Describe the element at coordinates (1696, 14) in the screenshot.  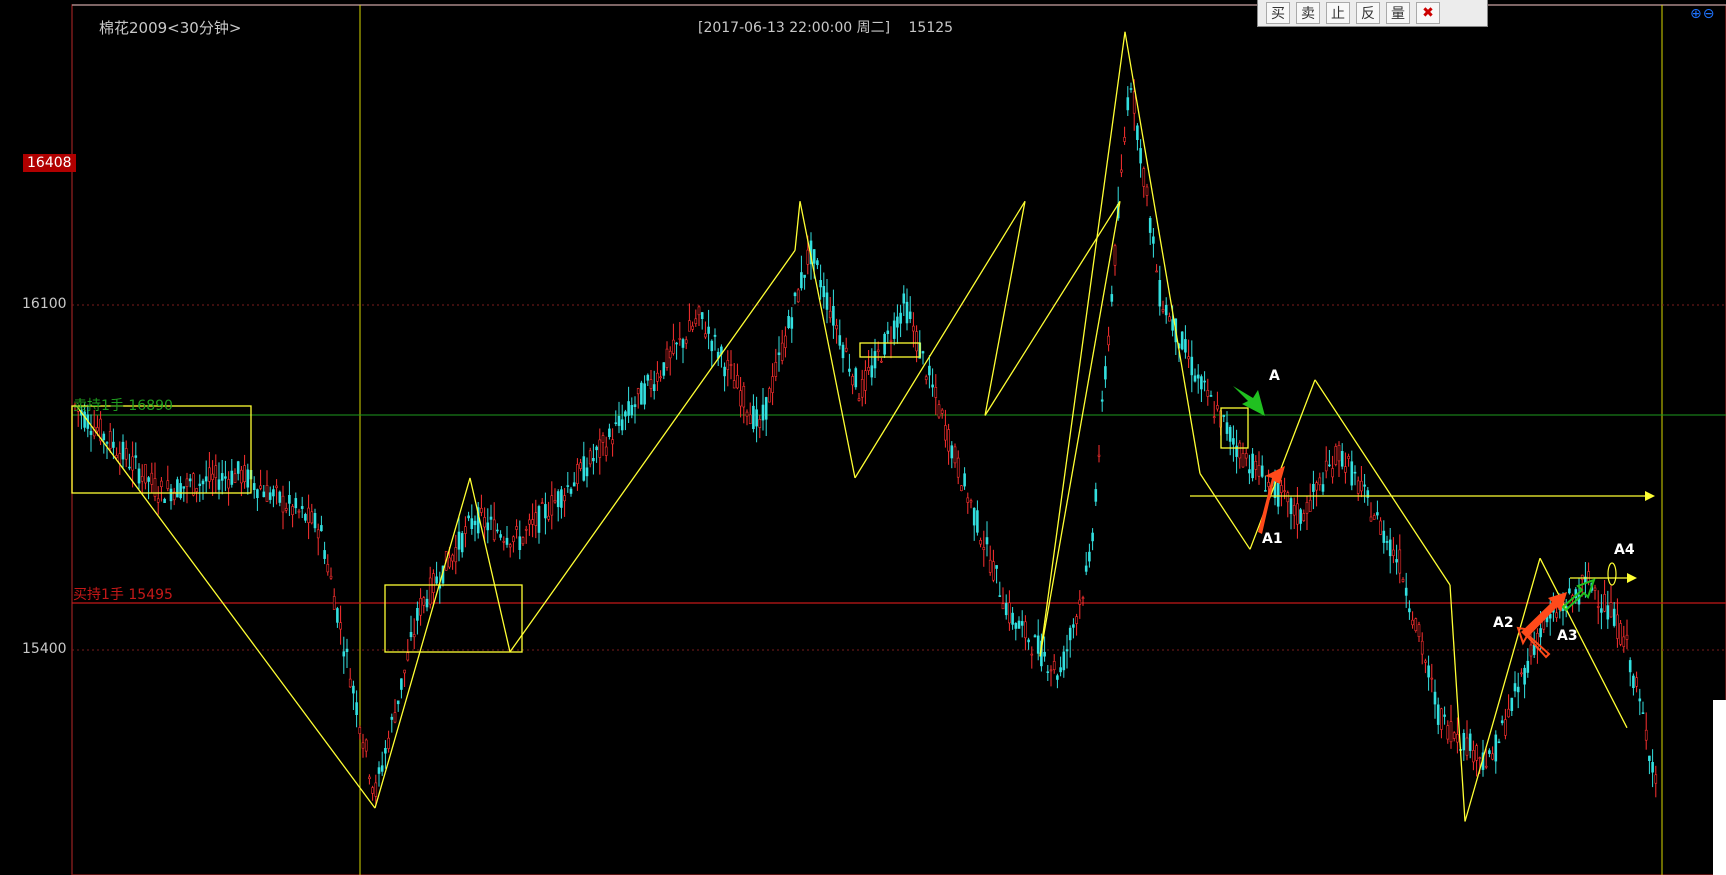
I see `zoom-in-icon: ⊕` at that location.